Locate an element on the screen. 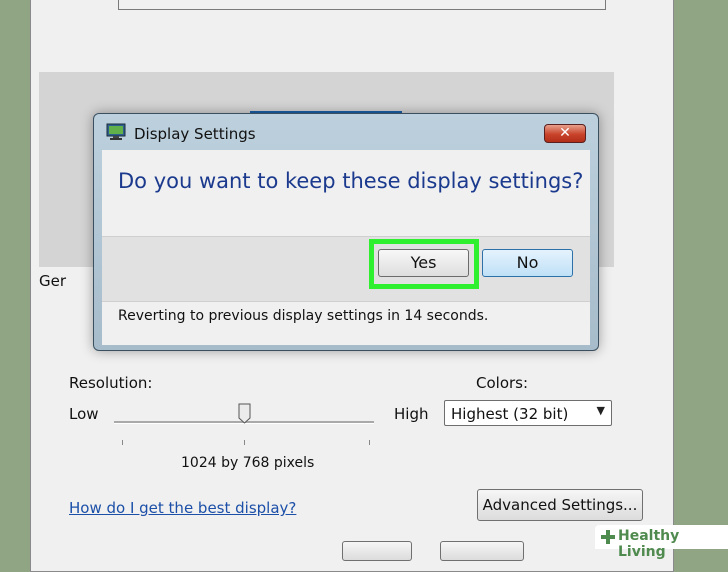 This screenshot has width=728, height=572. help-link: How do I get the best display? is located at coordinates (182, 508).